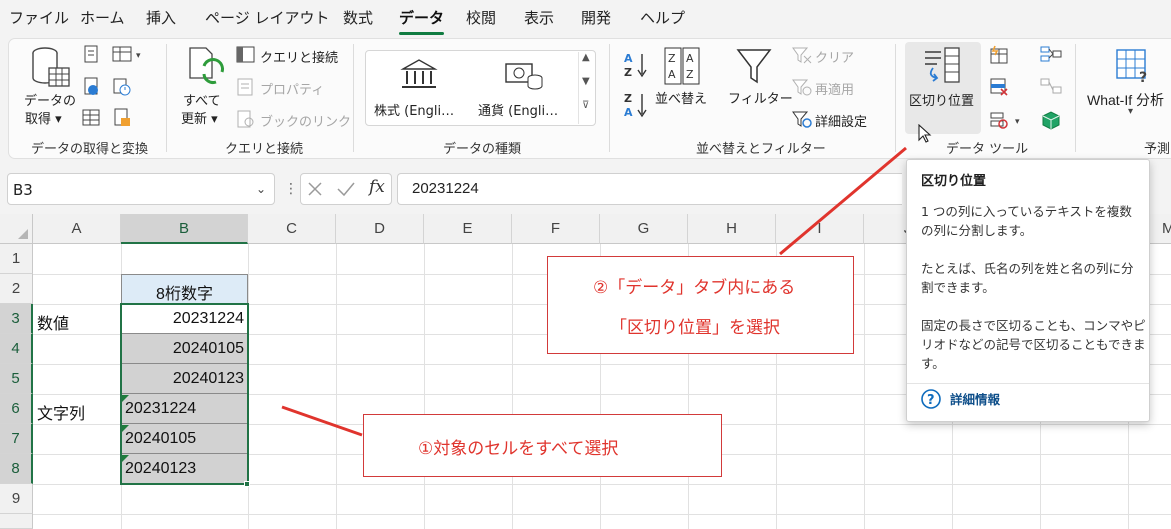  I want to click on relationships-icon, so click(1051, 87).